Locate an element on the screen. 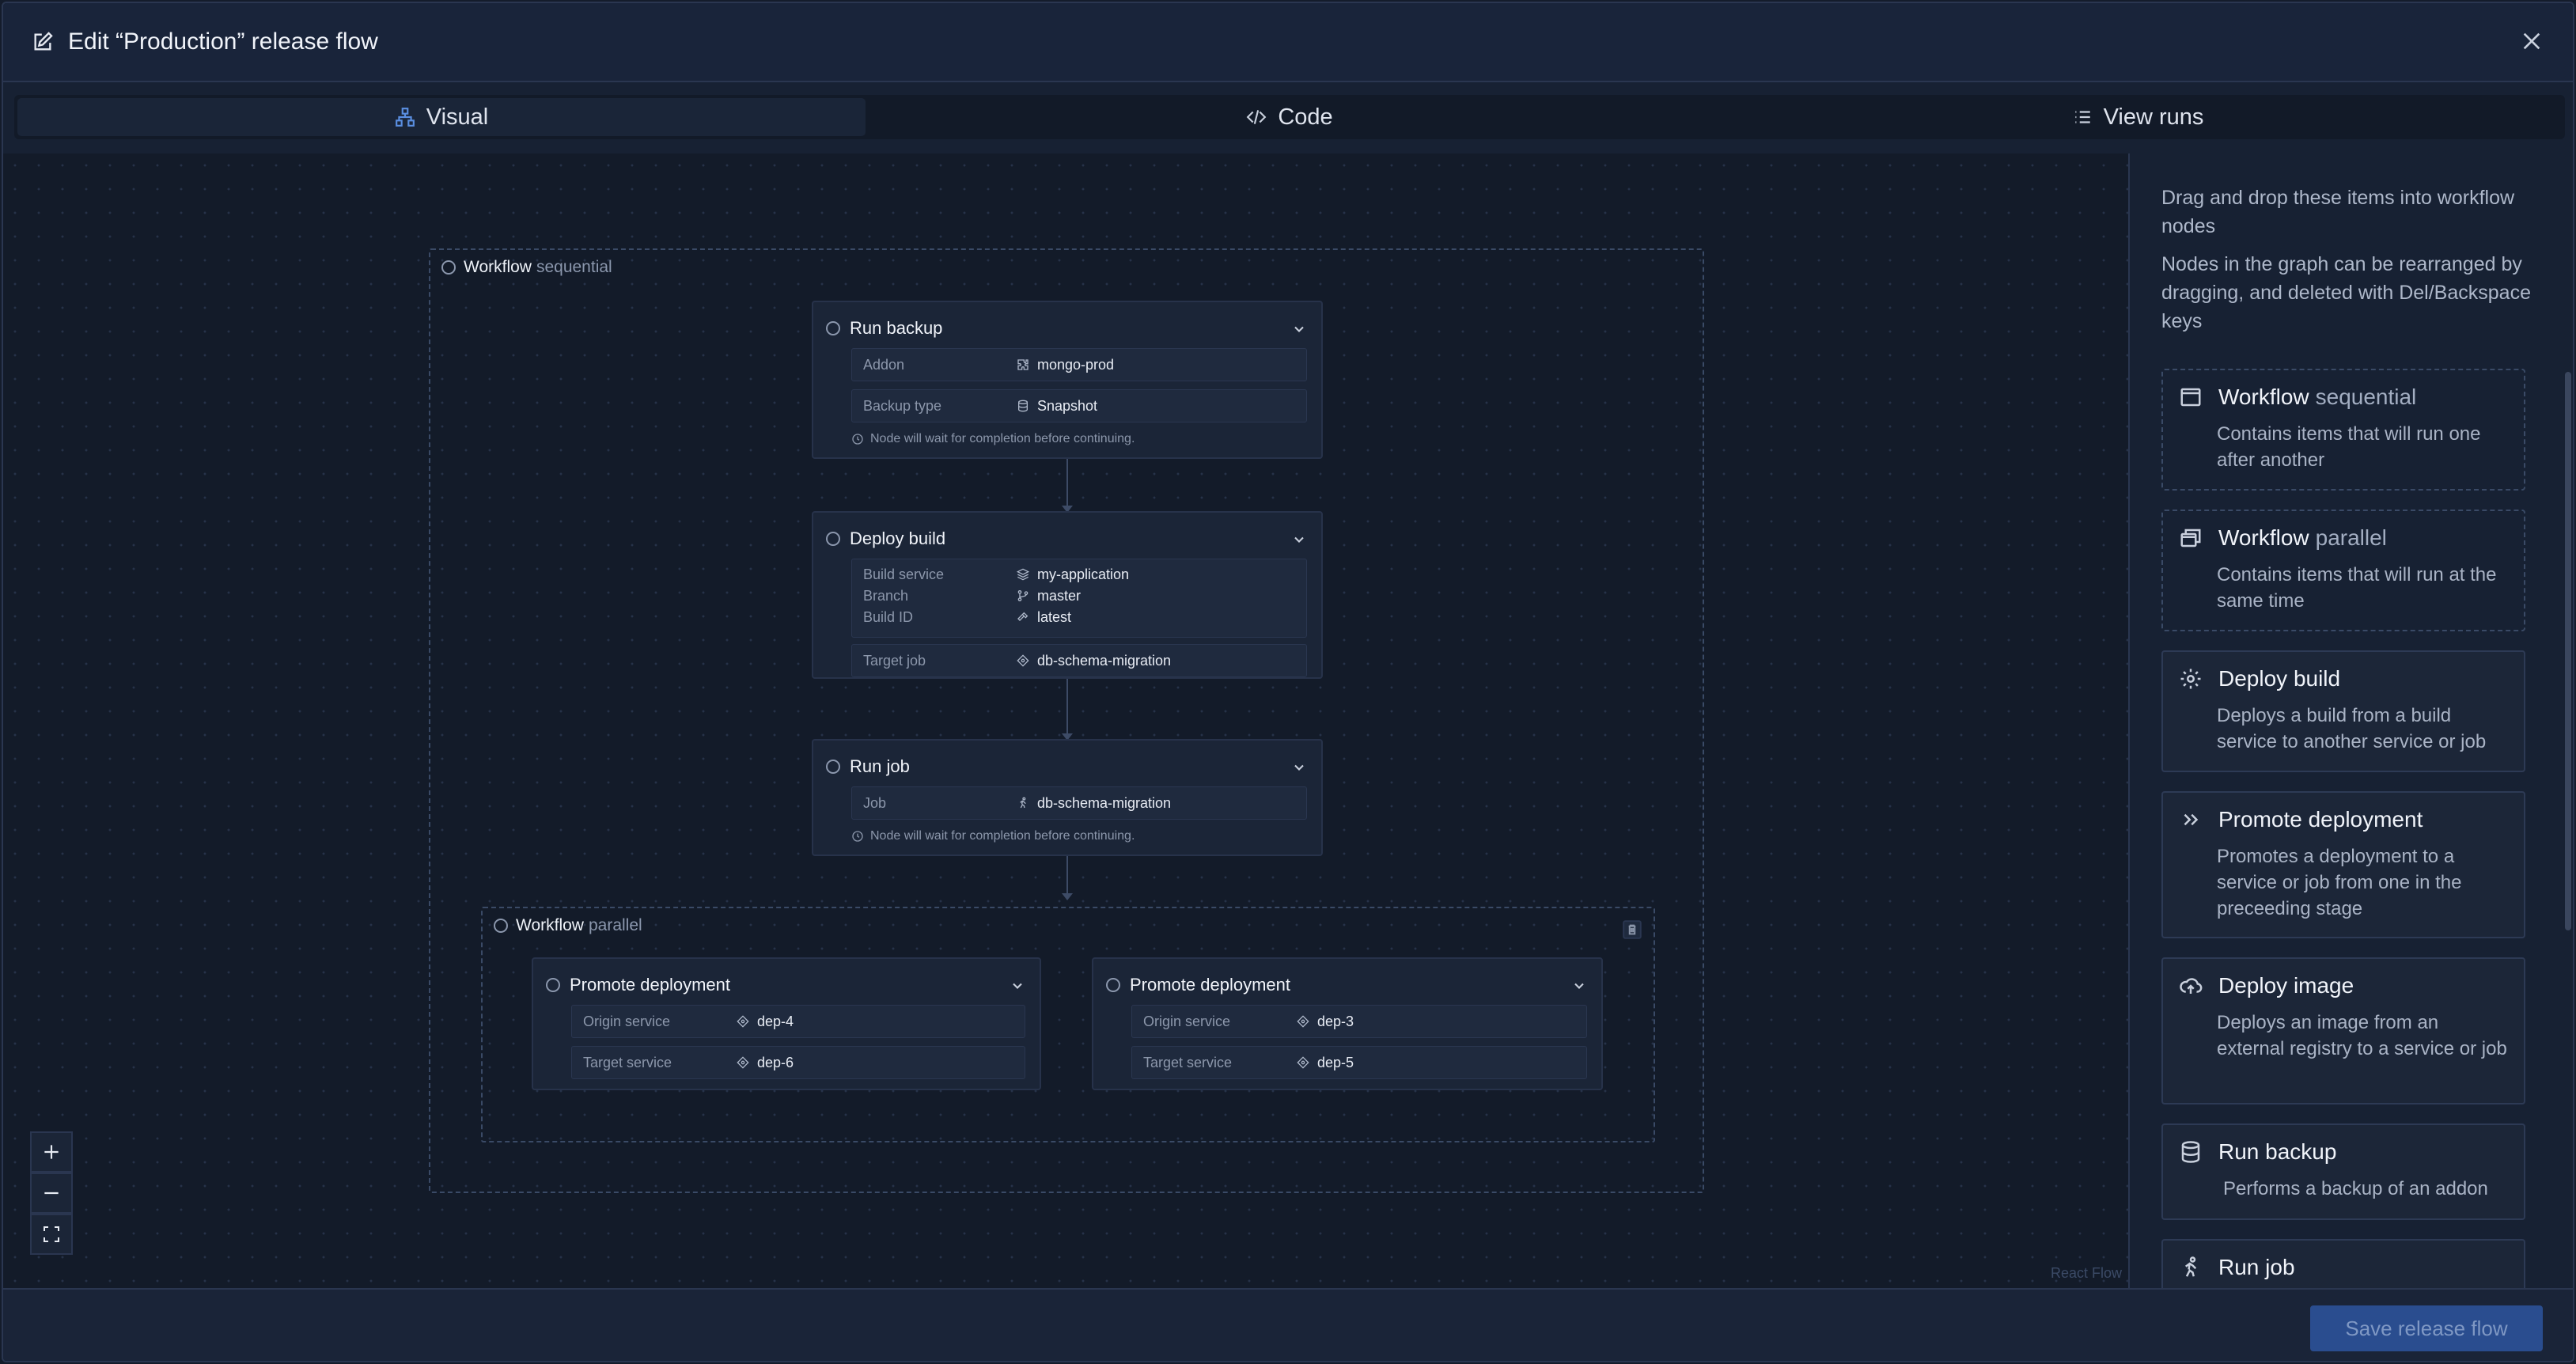  node-title: Run job is located at coordinates (880, 766).